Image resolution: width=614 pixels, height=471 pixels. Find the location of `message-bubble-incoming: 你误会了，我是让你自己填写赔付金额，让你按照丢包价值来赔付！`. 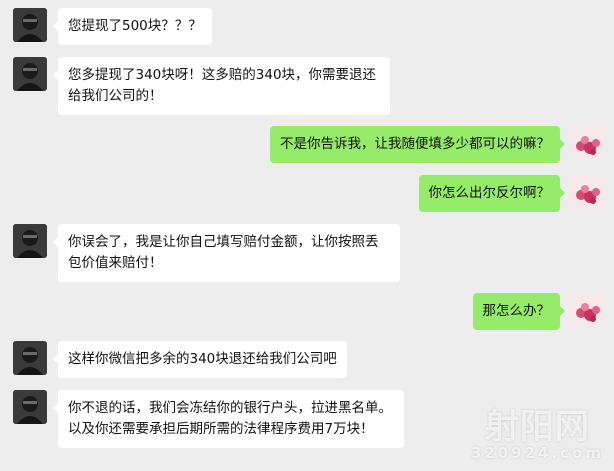

message-bubble-incoming: 你误会了，我是让你自己填写赔付金额，让你按照丢包价值来赔付！ is located at coordinates (226, 253).